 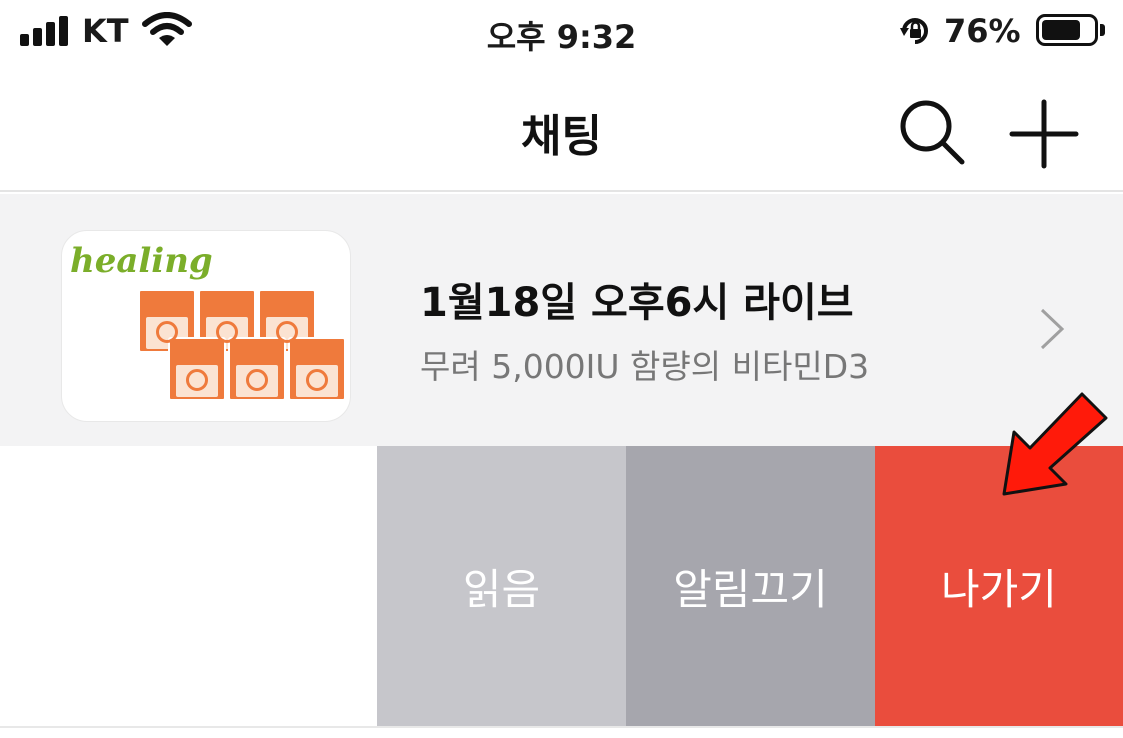 I want to click on battery-tip, so click(x=1102, y=30).